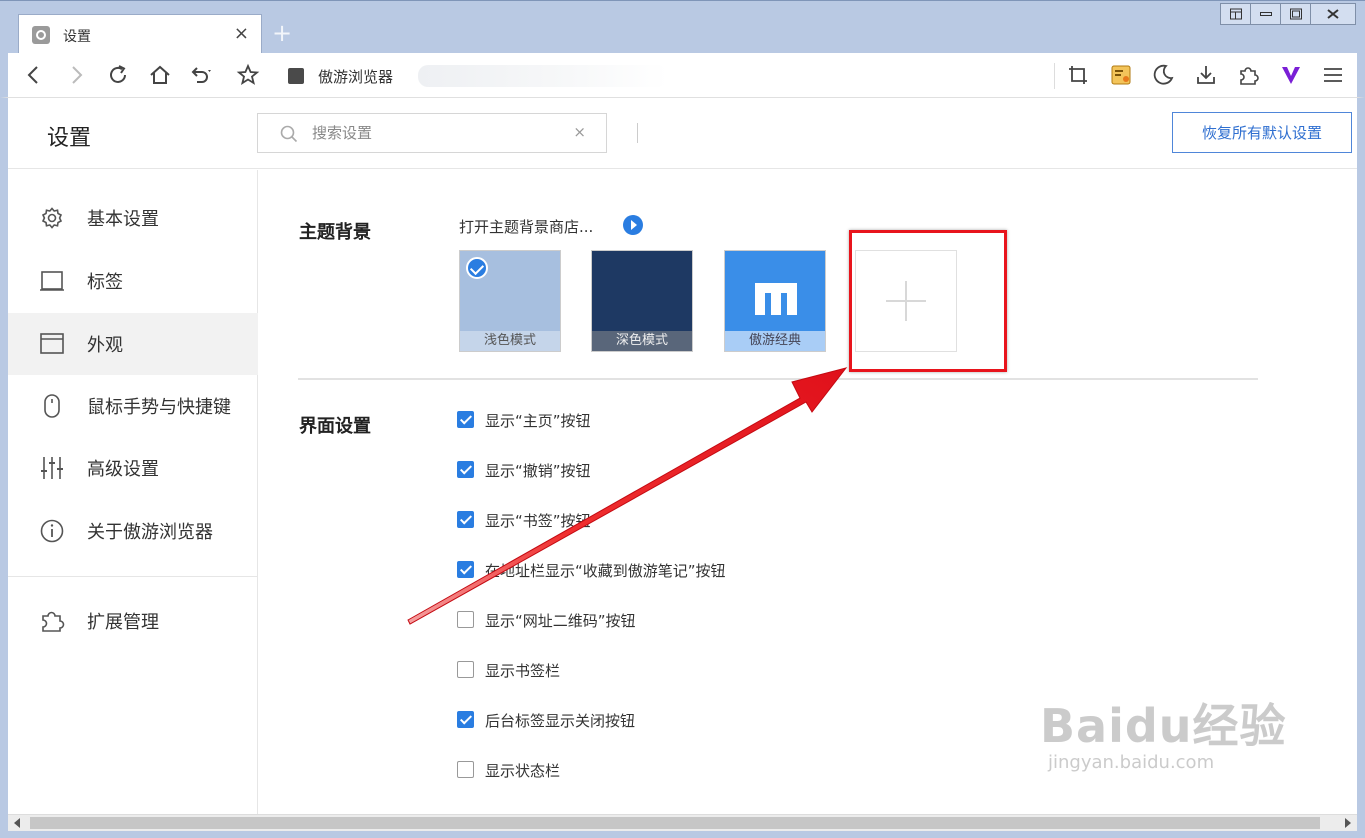 The width and height of the screenshot is (1365, 838). Describe the element at coordinates (560, 721) in the screenshot. I see `option-label: 后台标签显示关闭按钮` at that location.